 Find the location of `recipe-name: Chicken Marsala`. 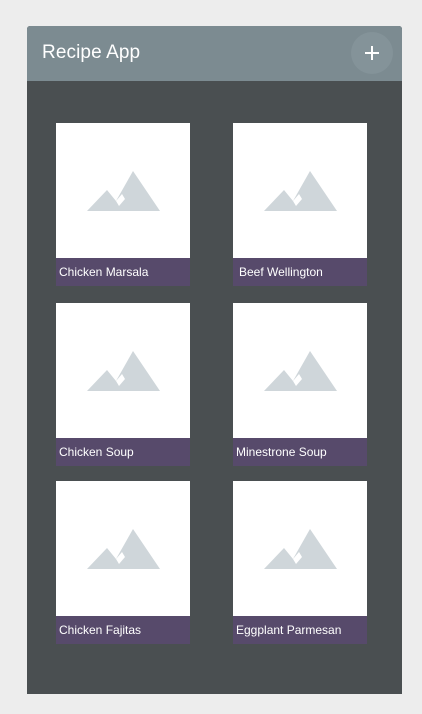

recipe-name: Chicken Marsala is located at coordinates (123, 272).